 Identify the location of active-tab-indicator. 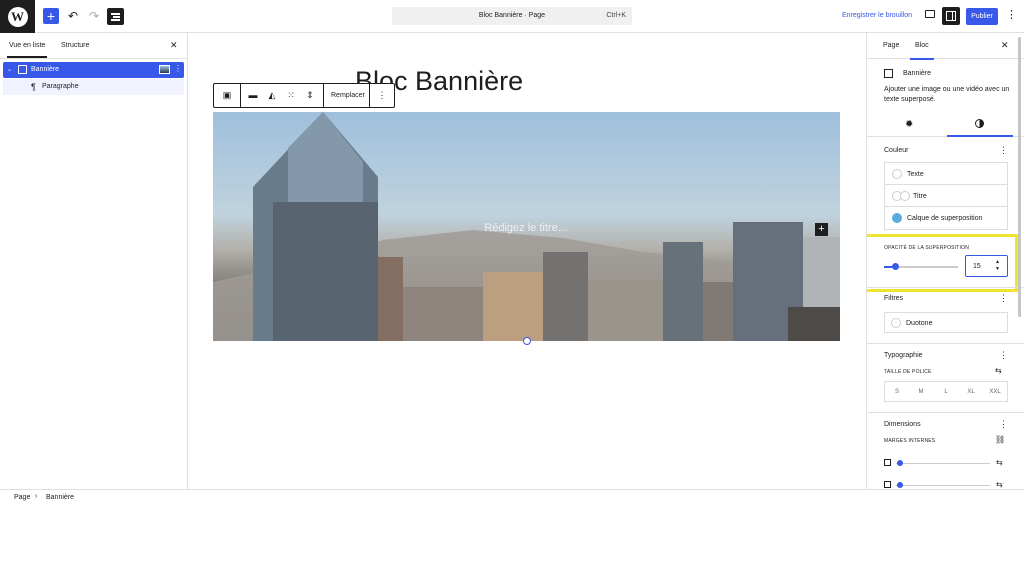
(980, 136).